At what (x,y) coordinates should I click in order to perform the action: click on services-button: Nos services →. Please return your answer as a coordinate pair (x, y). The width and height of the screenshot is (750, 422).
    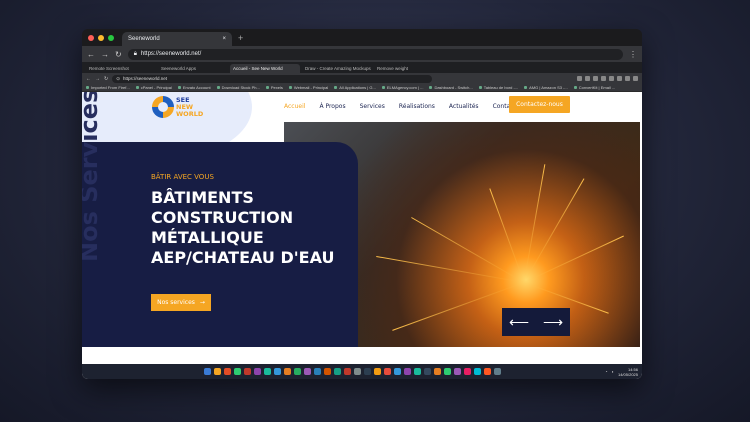
    Looking at the image, I should click on (181, 302).